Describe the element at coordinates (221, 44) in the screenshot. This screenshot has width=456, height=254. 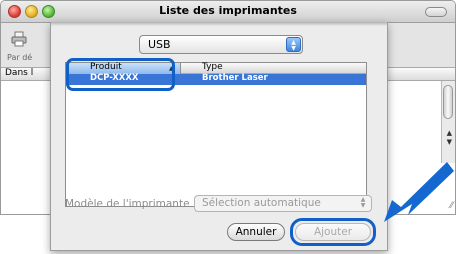
I see `connection-type-popup: USB ▲ ▼` at that location.